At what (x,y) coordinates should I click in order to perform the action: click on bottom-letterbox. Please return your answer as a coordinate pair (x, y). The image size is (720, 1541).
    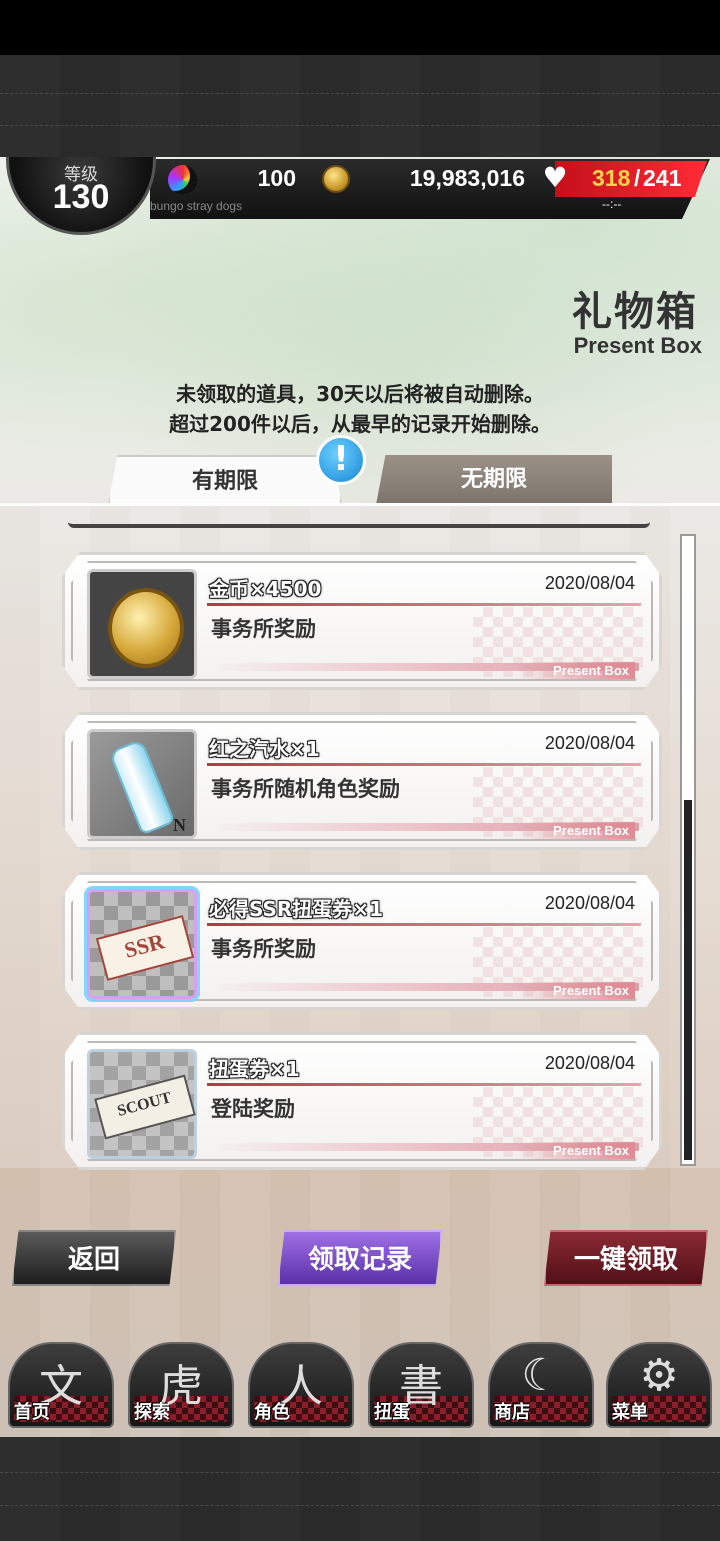
    Looking at the image, I should click on (360, 1489).